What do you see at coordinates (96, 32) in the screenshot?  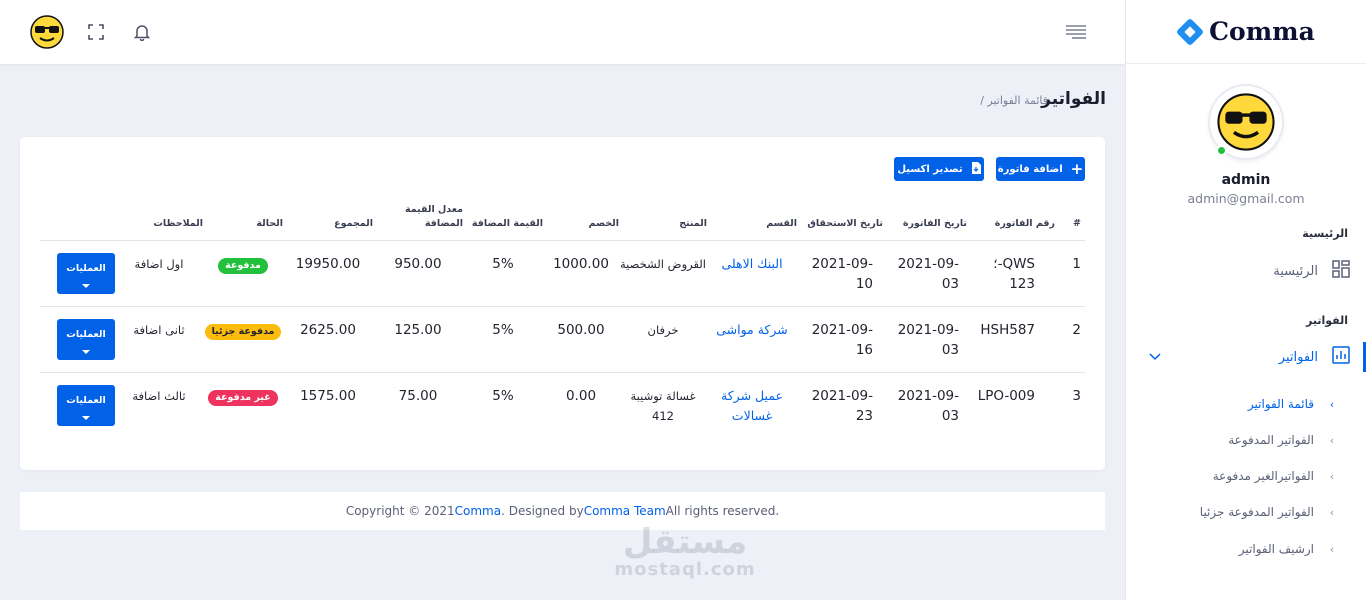 I see `fullscreen-icon` at bounding box center [96, 32].